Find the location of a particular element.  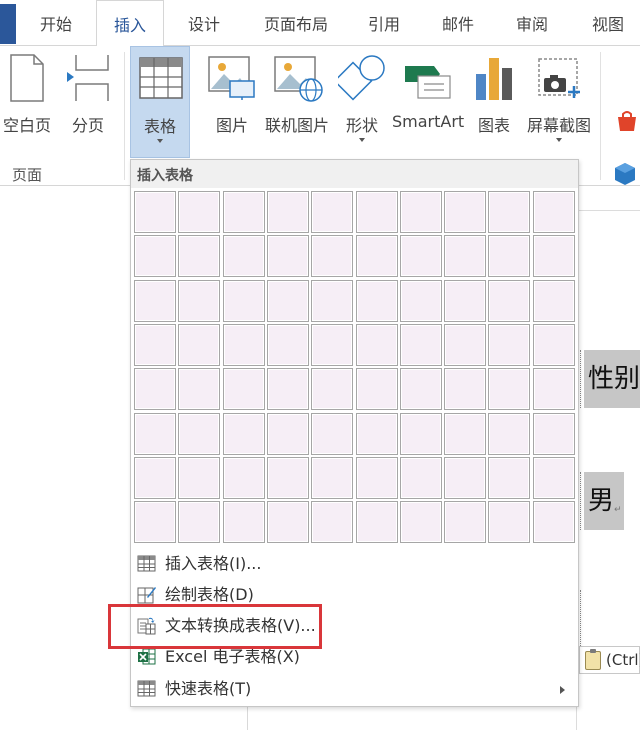

my-addins-icon is located at coordinates (625, 174).